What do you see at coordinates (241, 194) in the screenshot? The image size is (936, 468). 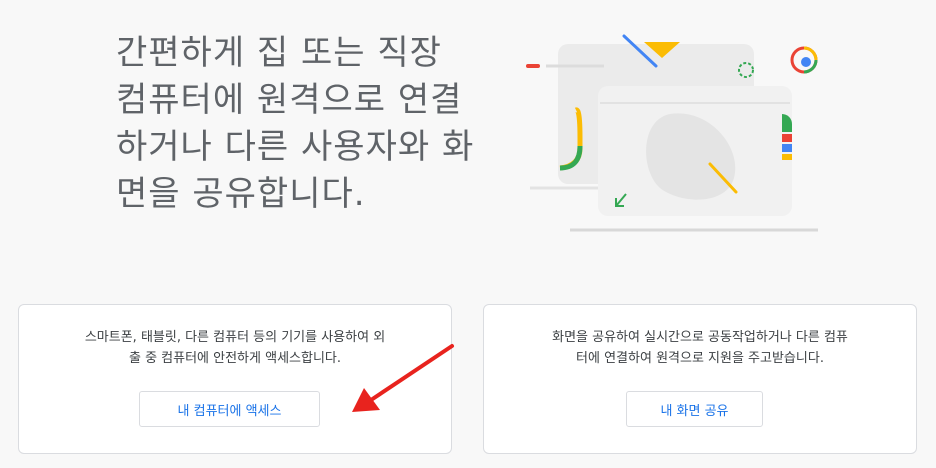 I see `hero-title-line: 면을 공유합니다.` at bounding box center [241, 194].